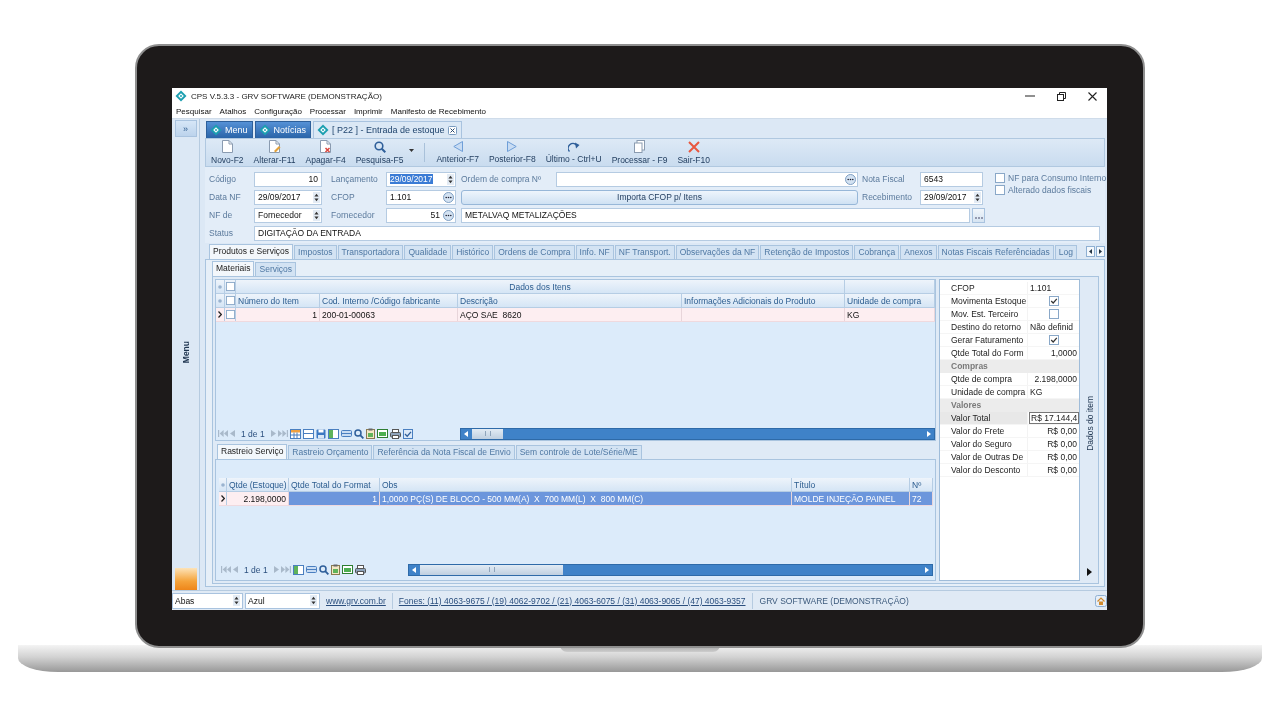 This screenshot has width=1280, height=720. Describe the element at coordinates (368, 111) in the screenshot. I see `menu-item: Imprimir` at that location.